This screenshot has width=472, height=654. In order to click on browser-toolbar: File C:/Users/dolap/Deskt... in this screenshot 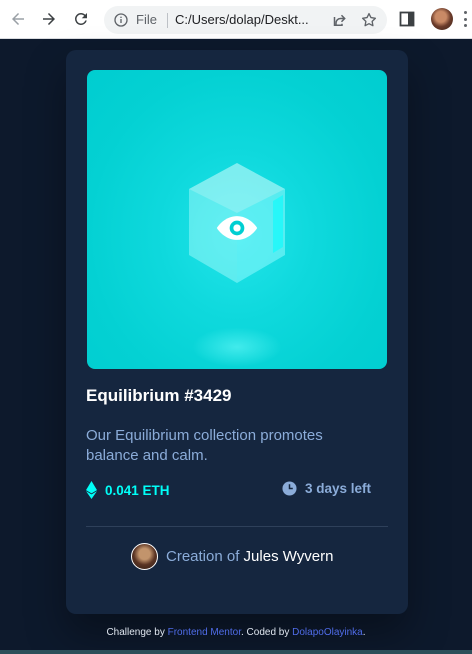, I will do `click(236, 19)`.